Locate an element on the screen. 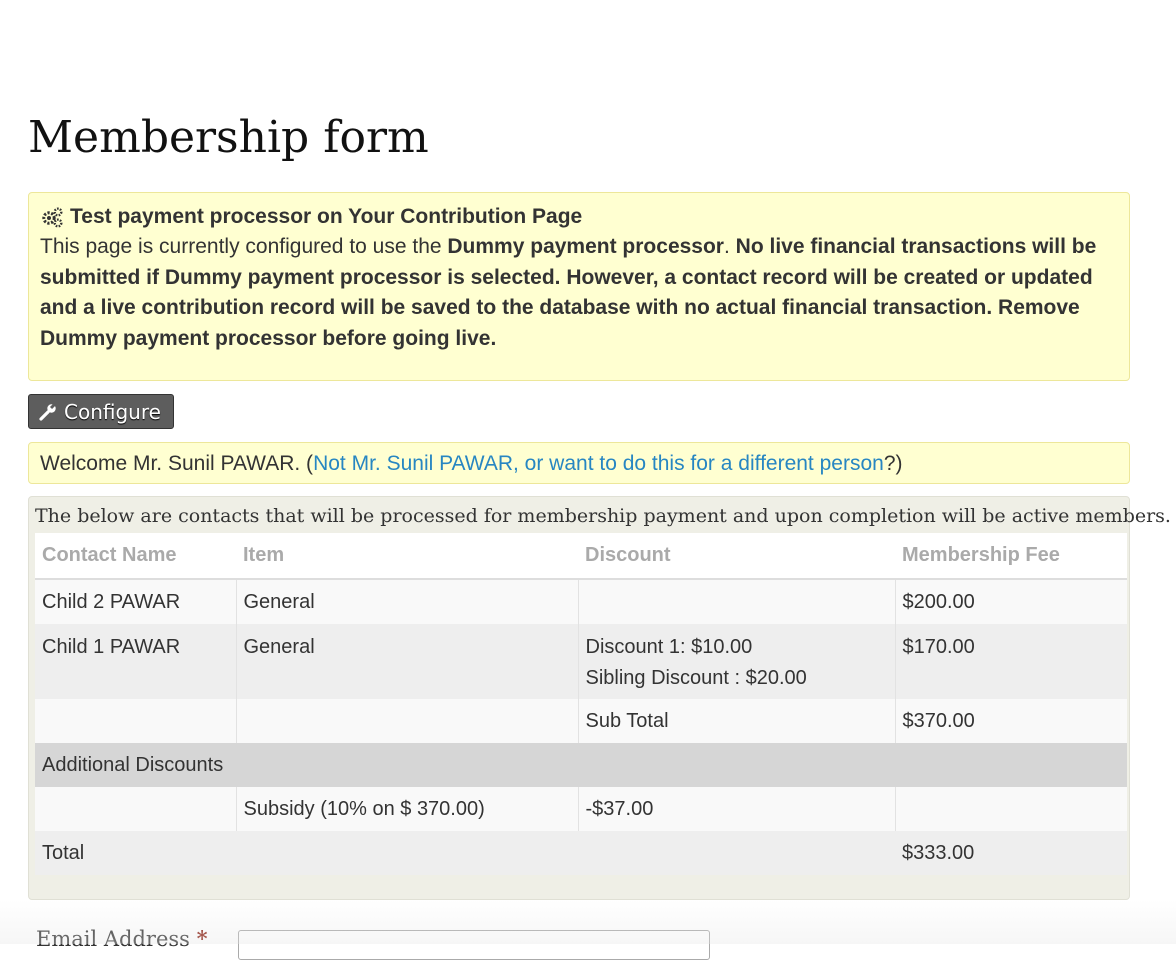 This screenshot has height=960, width=1176. required-marker: * is located at coordinates (202, 938).